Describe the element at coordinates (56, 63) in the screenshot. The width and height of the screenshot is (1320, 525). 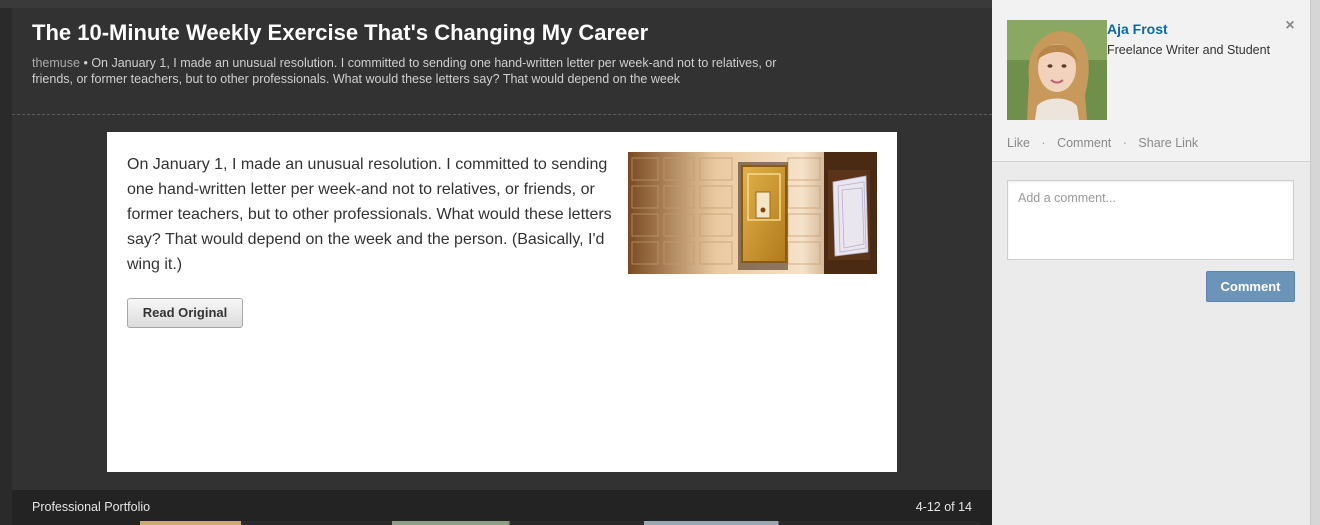
I see `article-source: themuse` at that location.